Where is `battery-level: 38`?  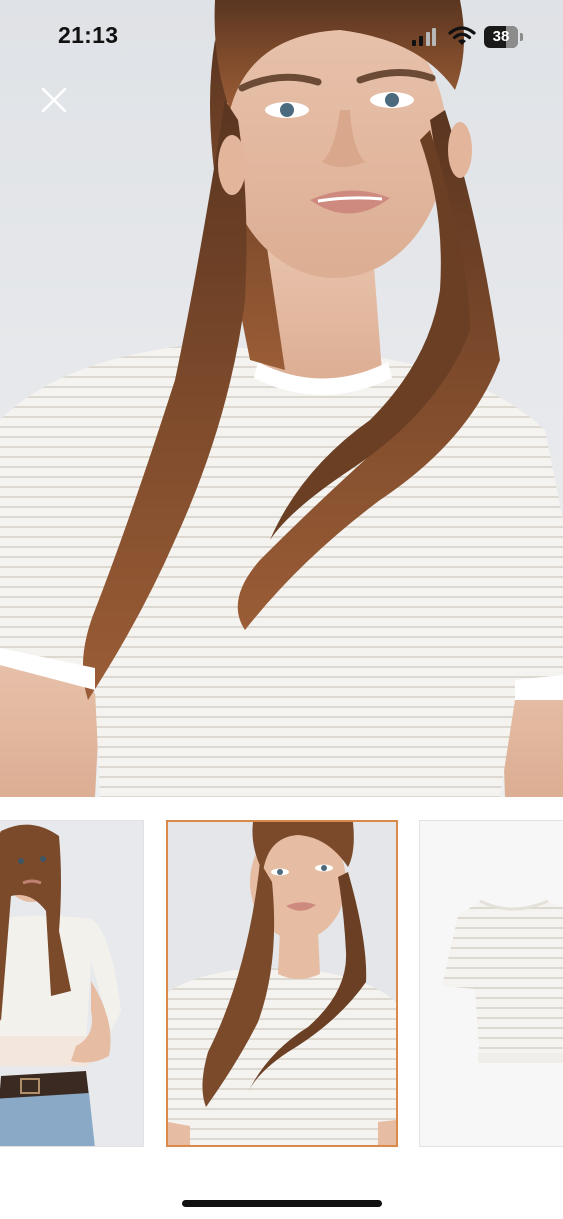
battery-level: 38 is located at coordinates (501, 36).